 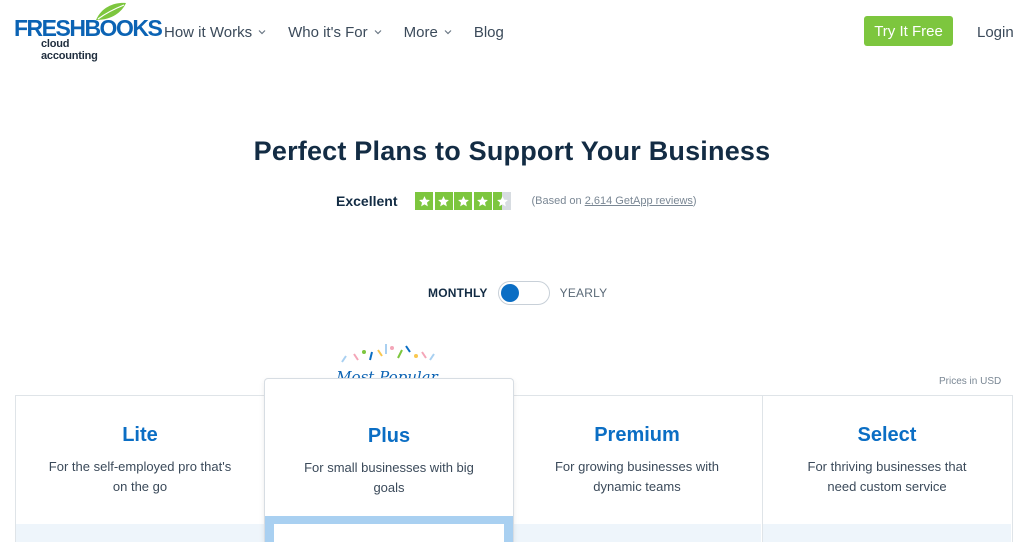 I want to click on reviews-suffix: ), so click(x=694, y=201).